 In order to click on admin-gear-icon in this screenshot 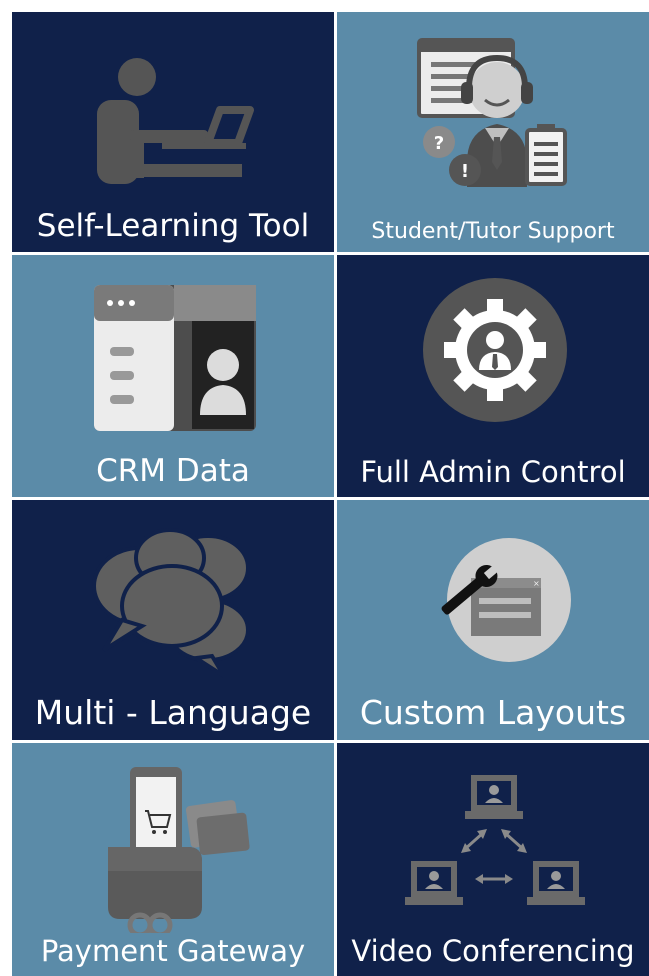, I will do `click(495, 350)`.